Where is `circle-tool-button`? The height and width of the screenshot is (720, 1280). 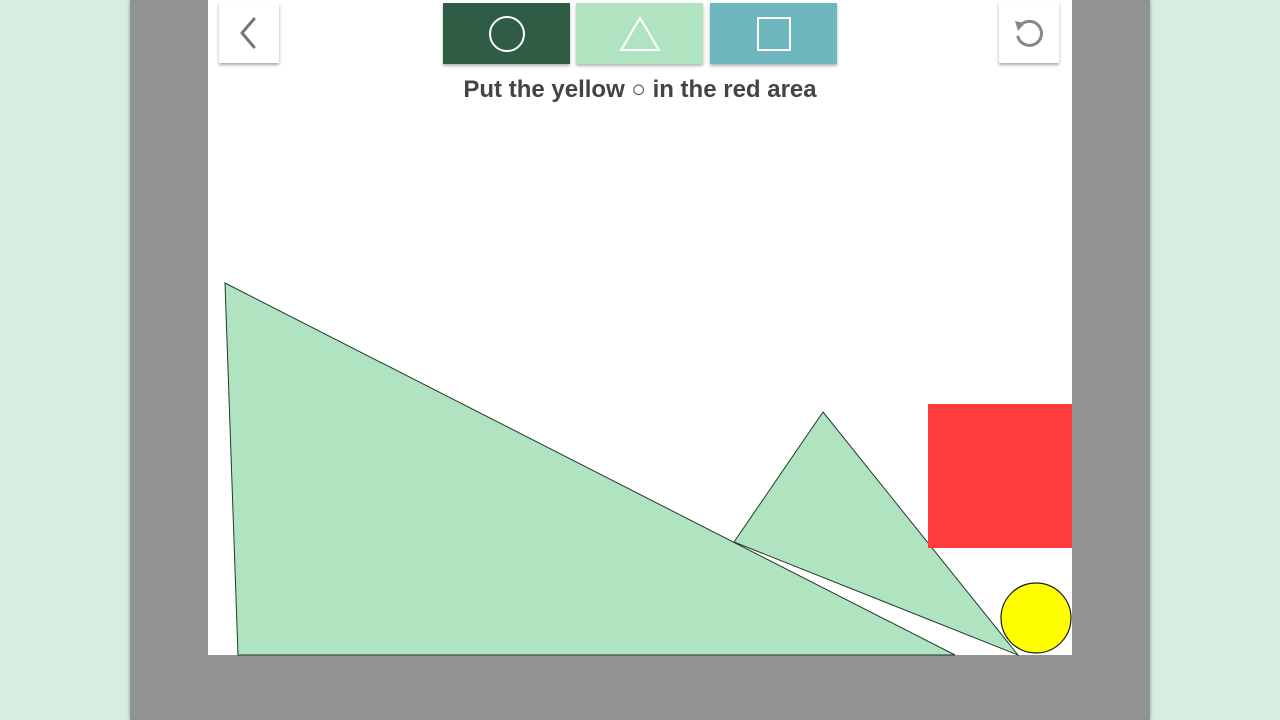
circle-tool-button is located at coordinates (506, 33).